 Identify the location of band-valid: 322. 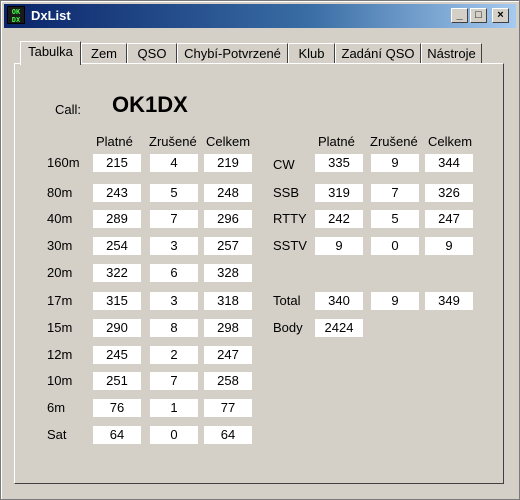
(117, 273).